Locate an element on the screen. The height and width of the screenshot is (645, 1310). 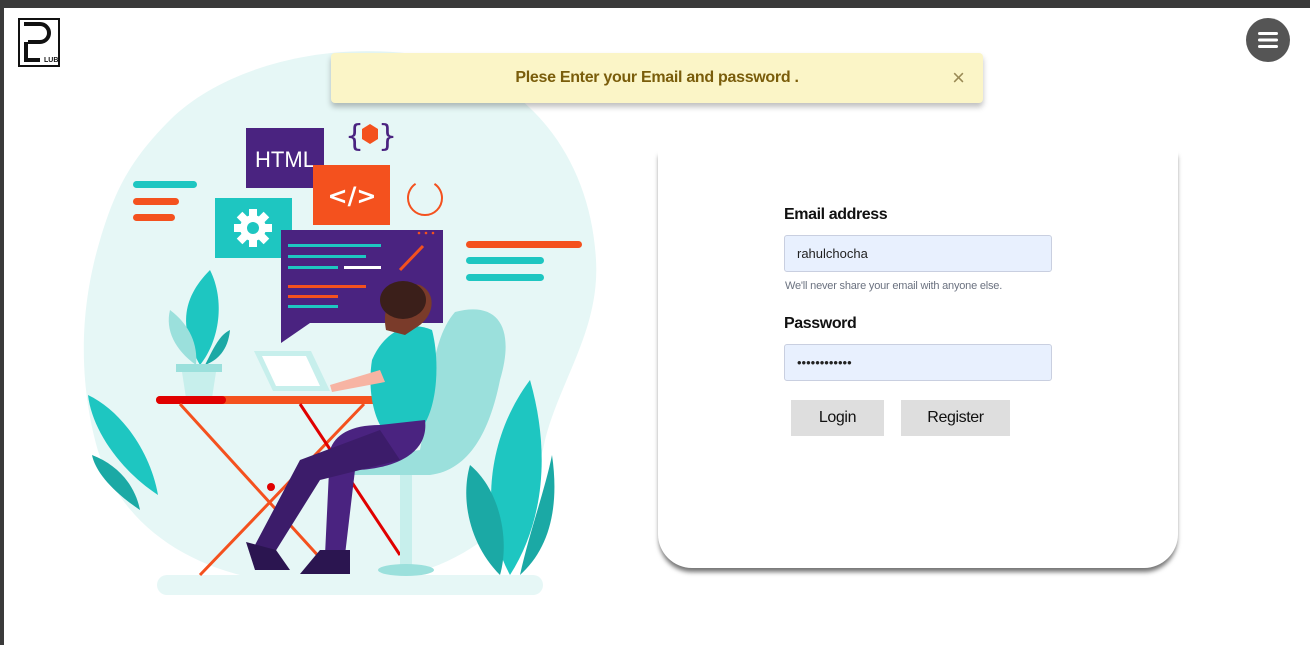
browser-left-border is located at coordinates (2, 322).